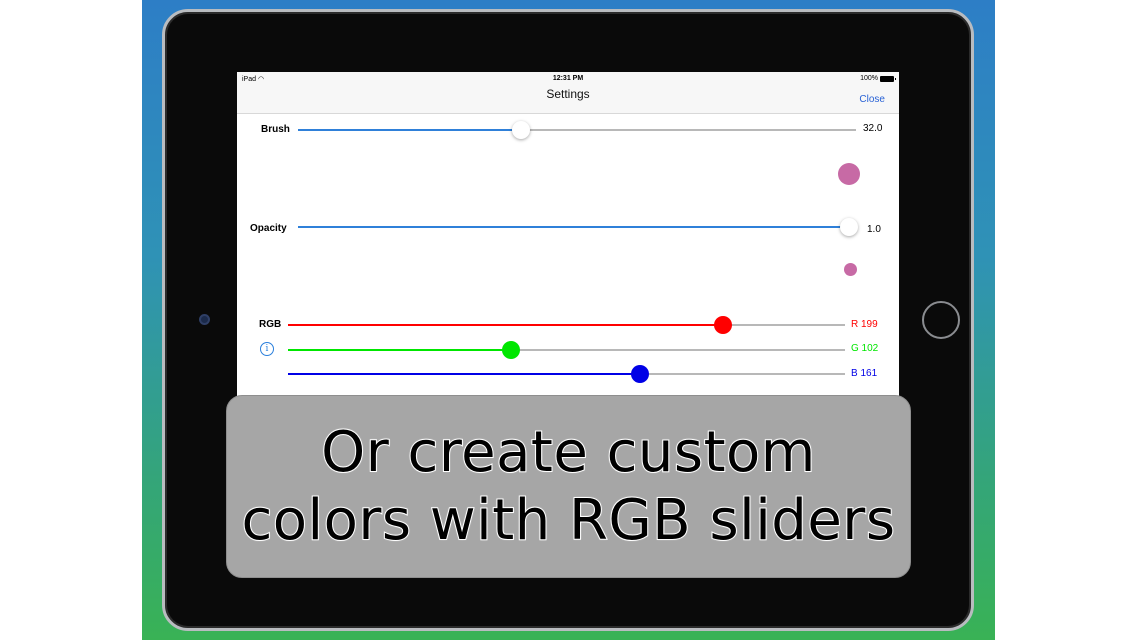 Image resolution: width=1136 pixels, height=640 pixels. I want to click on opacity-slider-thumb, so click(849, 227).